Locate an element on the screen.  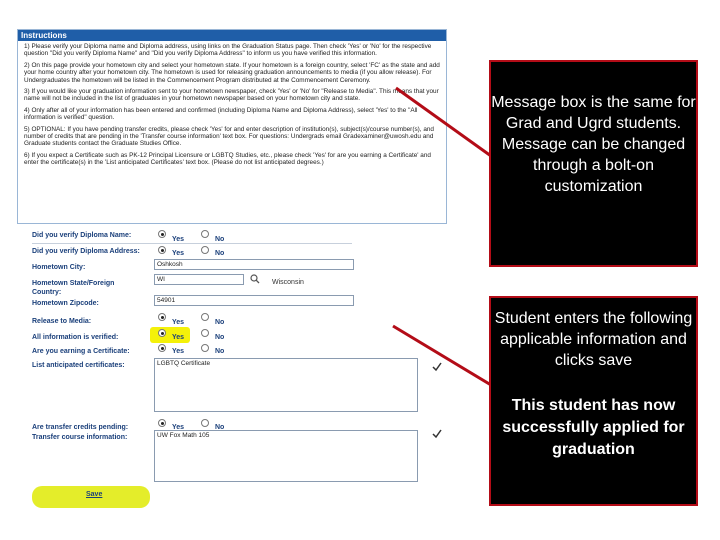
callout-bottom-pointer is located at coordinates (442, 355).